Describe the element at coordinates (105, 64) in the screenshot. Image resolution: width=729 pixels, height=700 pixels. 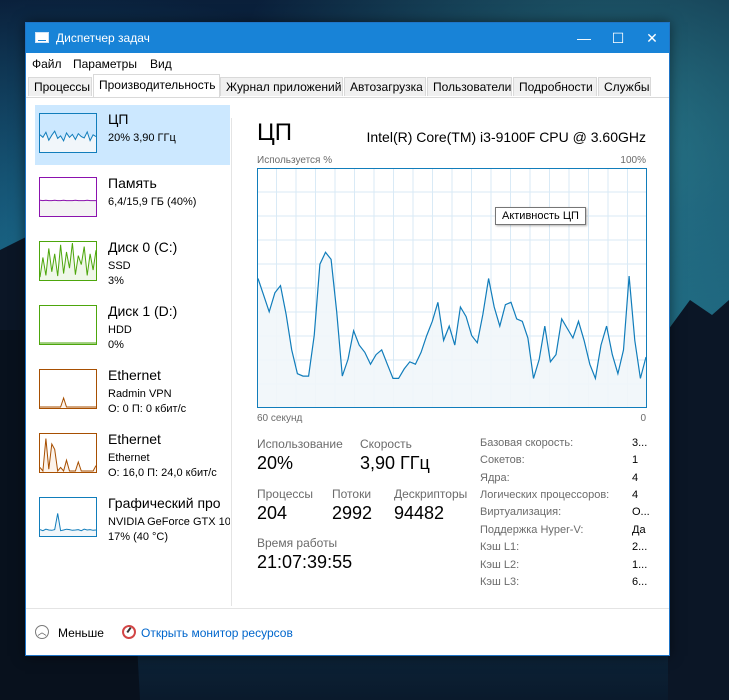
I see `menu-options: Параметры` at that location.